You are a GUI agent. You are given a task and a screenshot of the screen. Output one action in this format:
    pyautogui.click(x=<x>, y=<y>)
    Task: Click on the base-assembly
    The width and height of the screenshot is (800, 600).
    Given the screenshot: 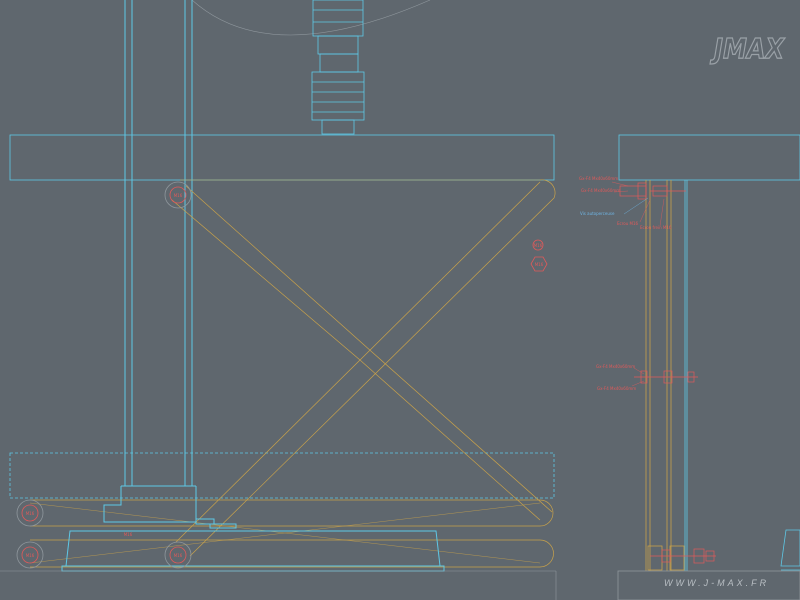 What is the action you would take?
    pyautogui.click(x=278, y=542)
    